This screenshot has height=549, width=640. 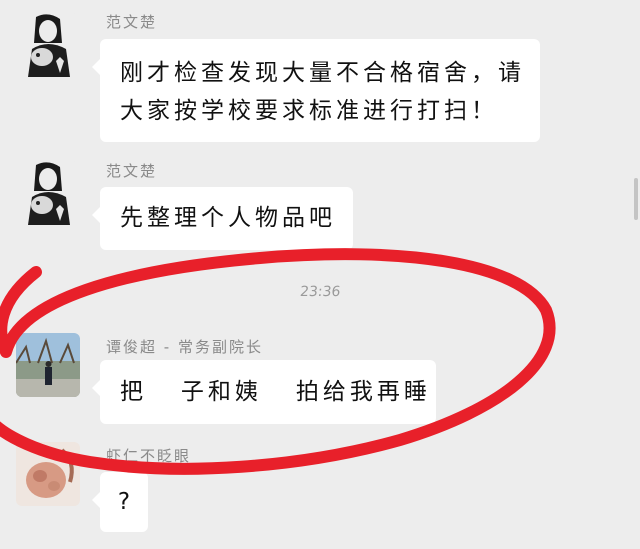 I want to click on message-bubble: 先整理个人物品吧, so click(x=222, y=218).